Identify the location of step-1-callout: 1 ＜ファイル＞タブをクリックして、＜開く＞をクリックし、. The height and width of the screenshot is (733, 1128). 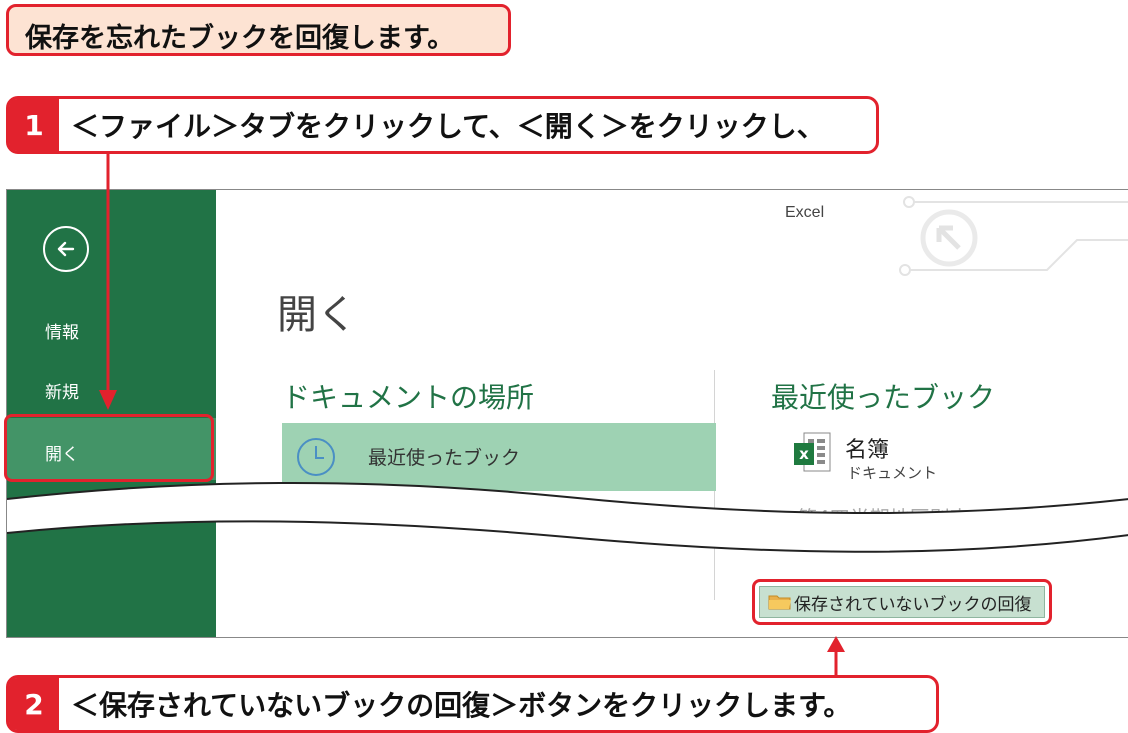
(442, 125).